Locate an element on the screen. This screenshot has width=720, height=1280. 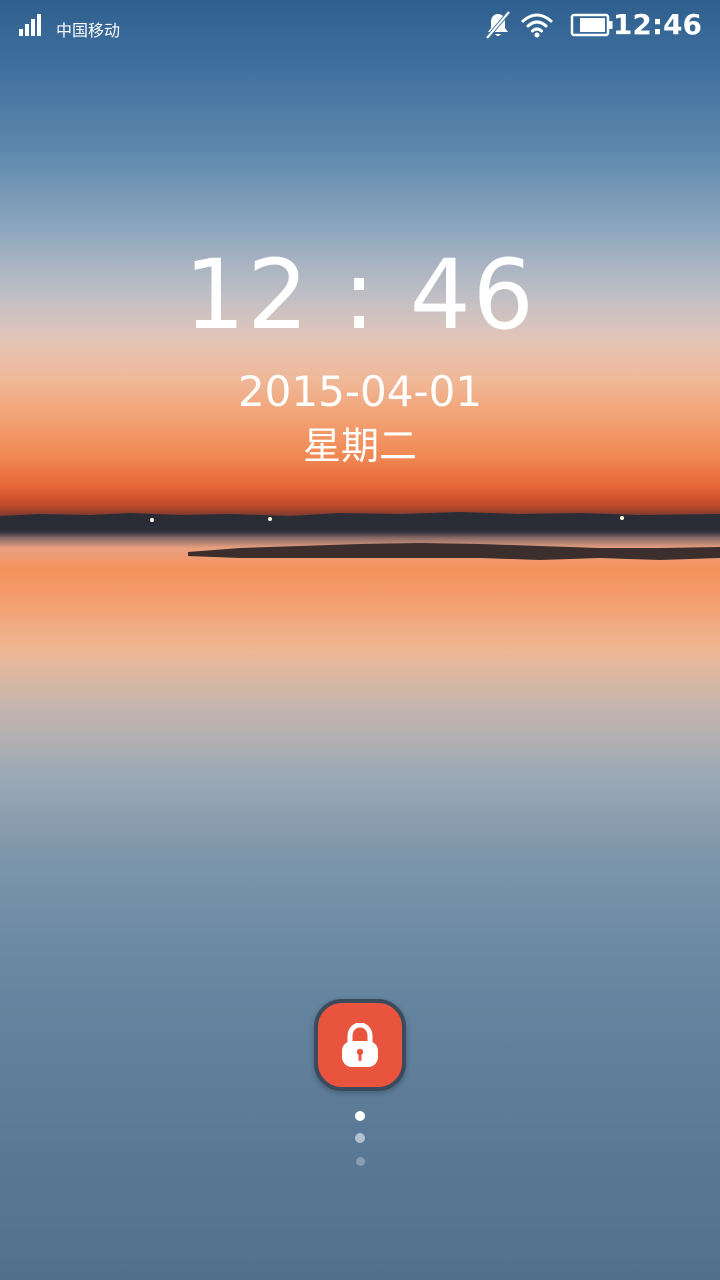
status-bar: 中国移动 12:46 is located at coordinates (360, 26).